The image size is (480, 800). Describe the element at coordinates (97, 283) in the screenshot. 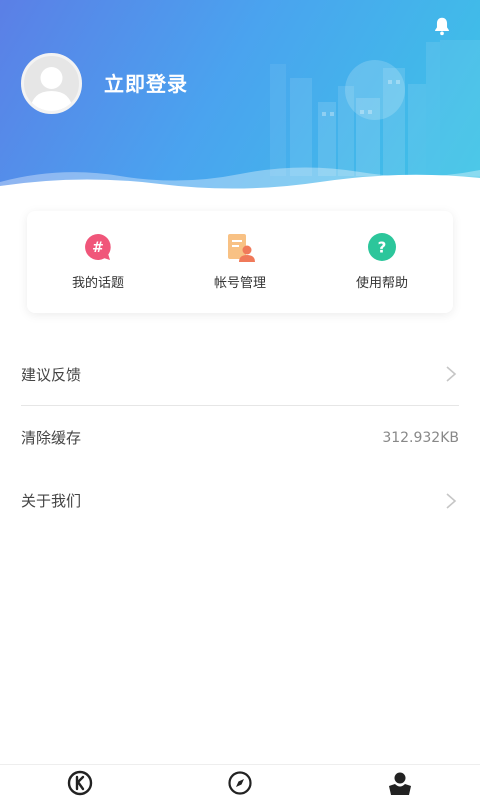

I see `quick-action-label: 我的话题` at that location.